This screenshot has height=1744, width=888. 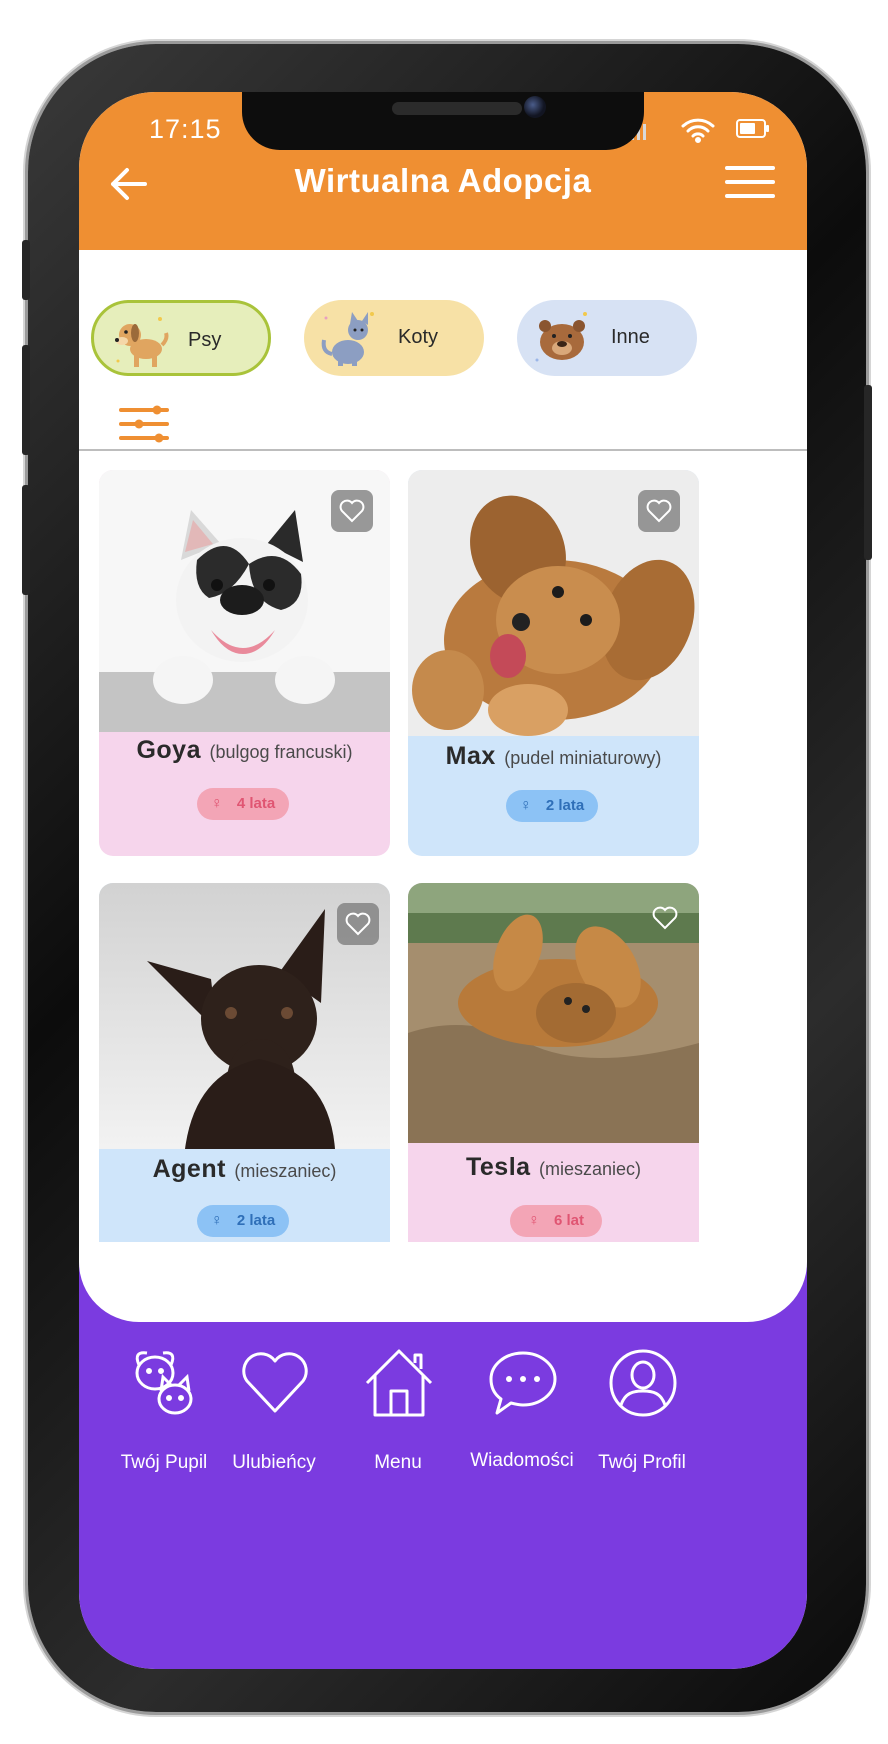 What do you see at coordinates (643, 1383) in the screenshot?
I see `profile-icon` at bounding box center [643, 1383].